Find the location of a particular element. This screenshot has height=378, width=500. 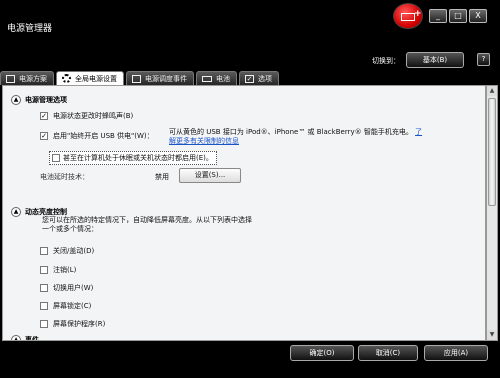

option-label: 注销(L) is located at coordinates (65, 270).